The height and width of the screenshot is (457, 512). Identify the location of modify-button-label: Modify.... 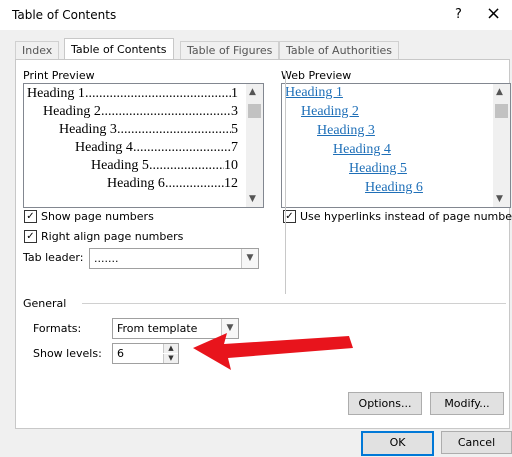
(467, 403).